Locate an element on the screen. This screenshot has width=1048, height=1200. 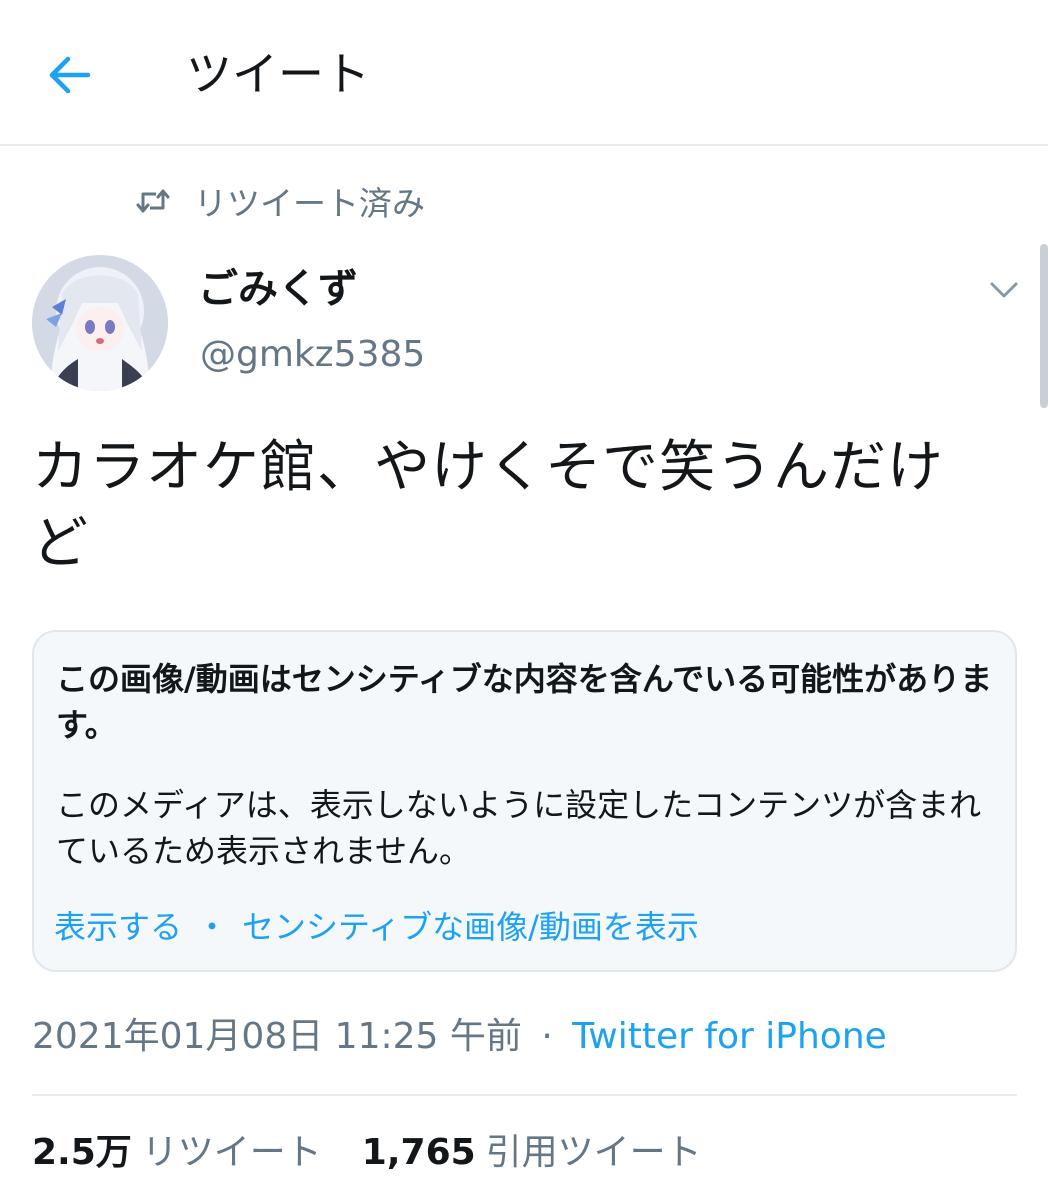
sensitive-notice-actions: 表示する ・ センシティブな画像/動画を表示 is located at coordinates (376, 927).